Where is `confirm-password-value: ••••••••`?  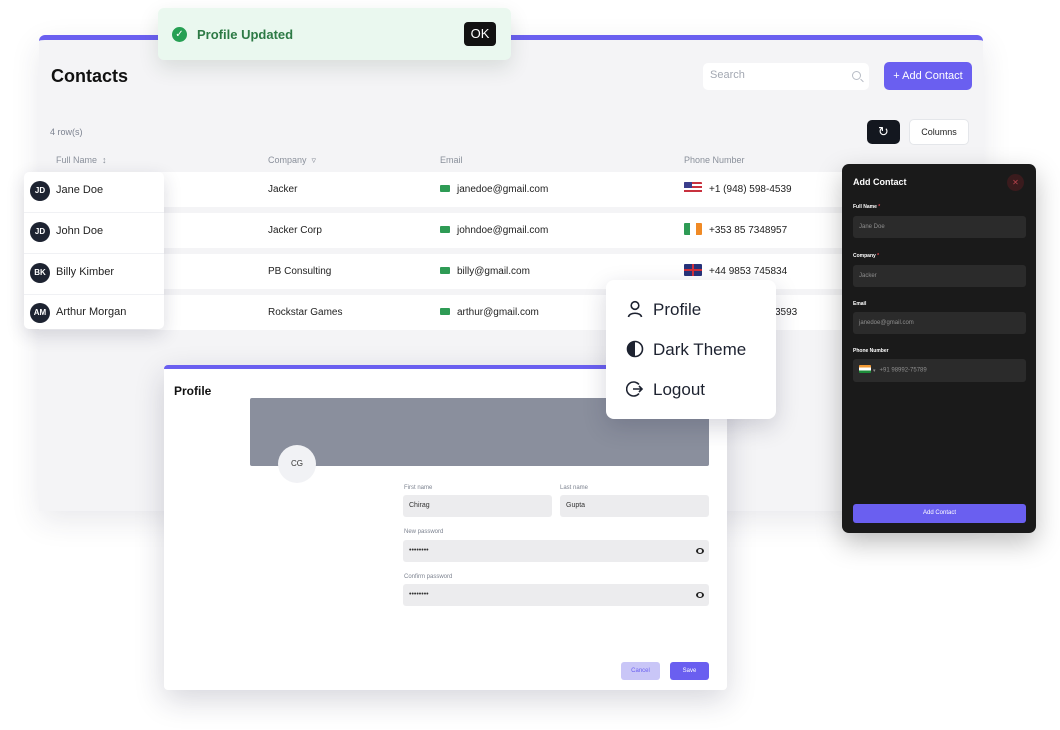 confirm-password-value: •••••••• is located at coordinates (419, 594).